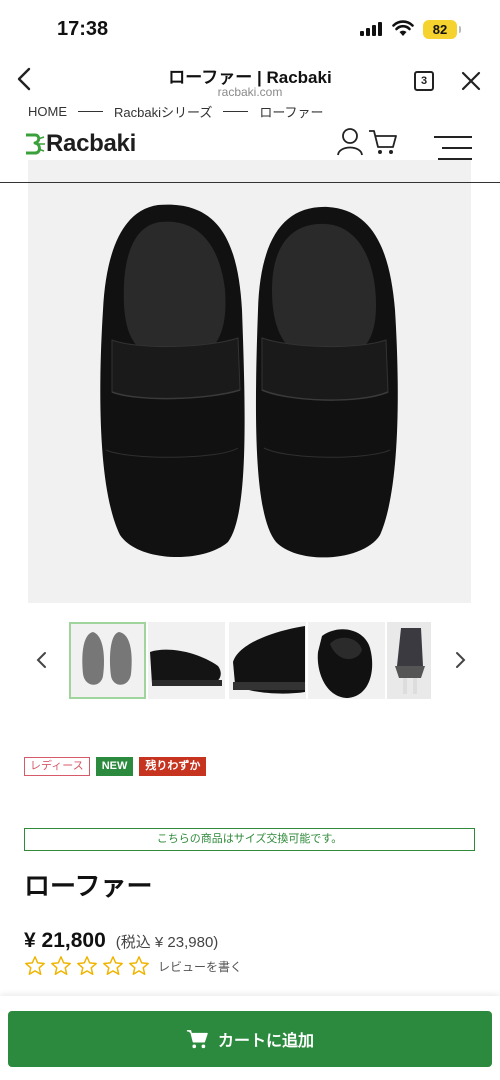 The width and height of the screenshot is (500, 1080). Describe the element at coordinates (424, 81) in the screenshot. I see `tabs-count-button: 3` at that location.